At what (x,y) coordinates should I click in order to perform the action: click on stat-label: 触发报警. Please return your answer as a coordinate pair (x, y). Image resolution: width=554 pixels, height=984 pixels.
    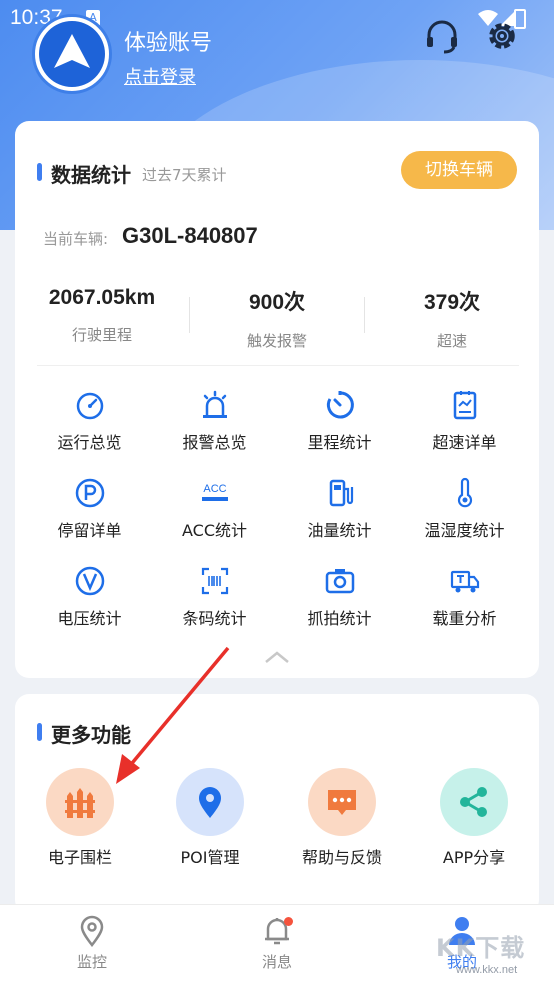
    Looking at the image, I should click on (276, 341).